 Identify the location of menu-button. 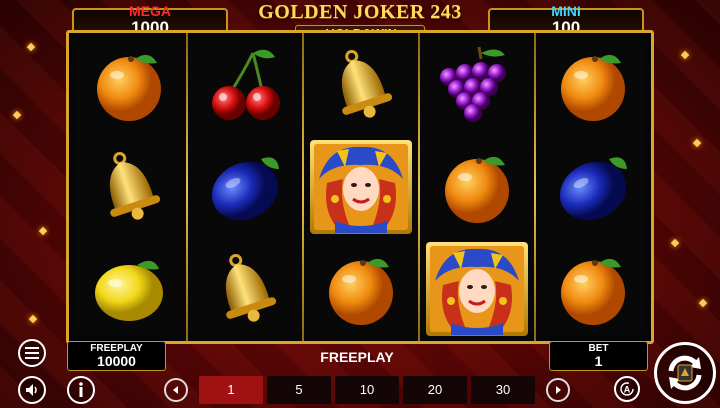
(32, 353).